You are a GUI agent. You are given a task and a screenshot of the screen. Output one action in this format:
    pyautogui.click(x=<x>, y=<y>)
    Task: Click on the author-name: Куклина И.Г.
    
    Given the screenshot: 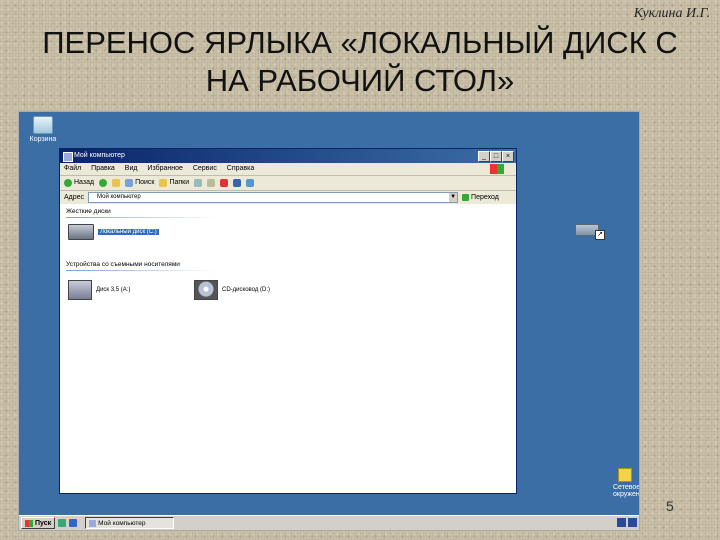 What is the action you would take?
    pyautogui.click(x=671, y=13)
    